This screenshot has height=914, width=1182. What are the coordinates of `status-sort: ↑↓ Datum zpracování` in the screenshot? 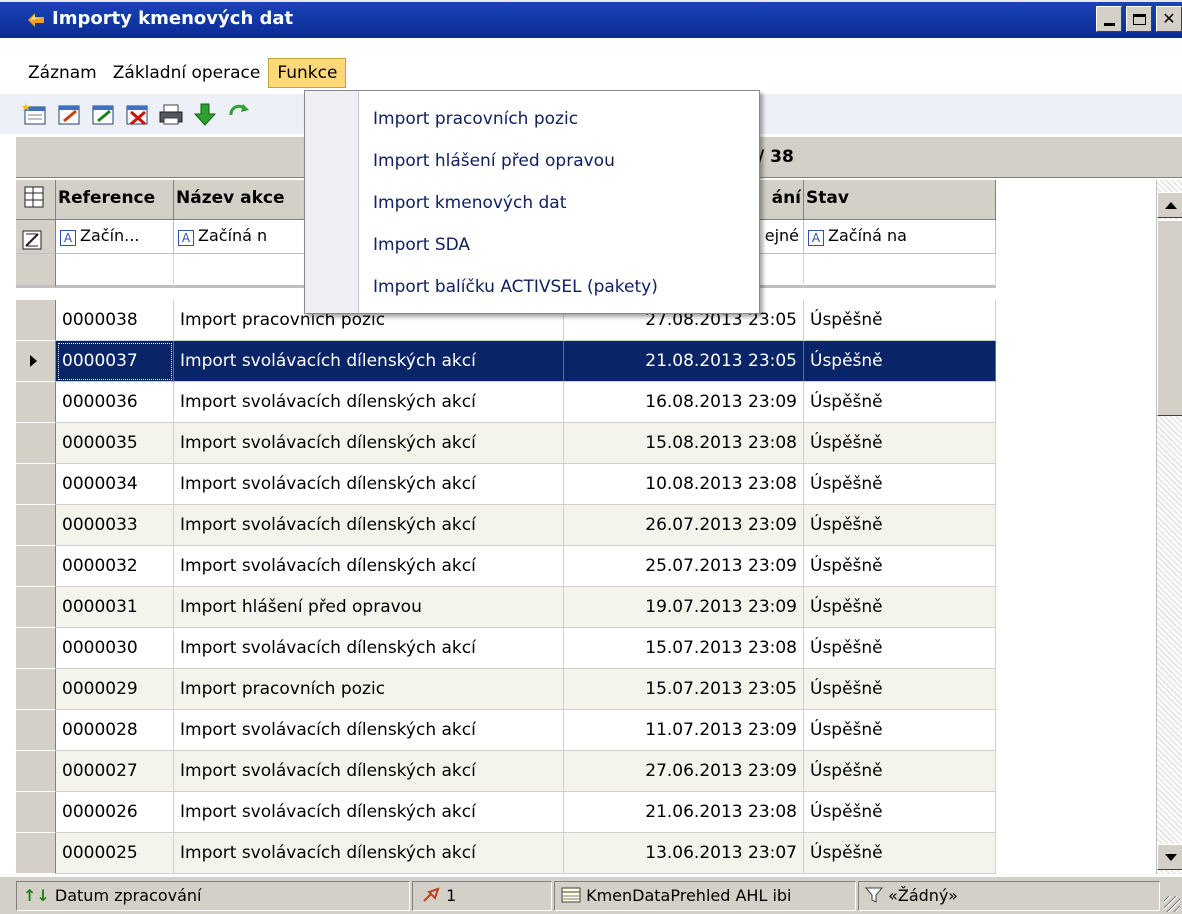 It's located at (213, 896).